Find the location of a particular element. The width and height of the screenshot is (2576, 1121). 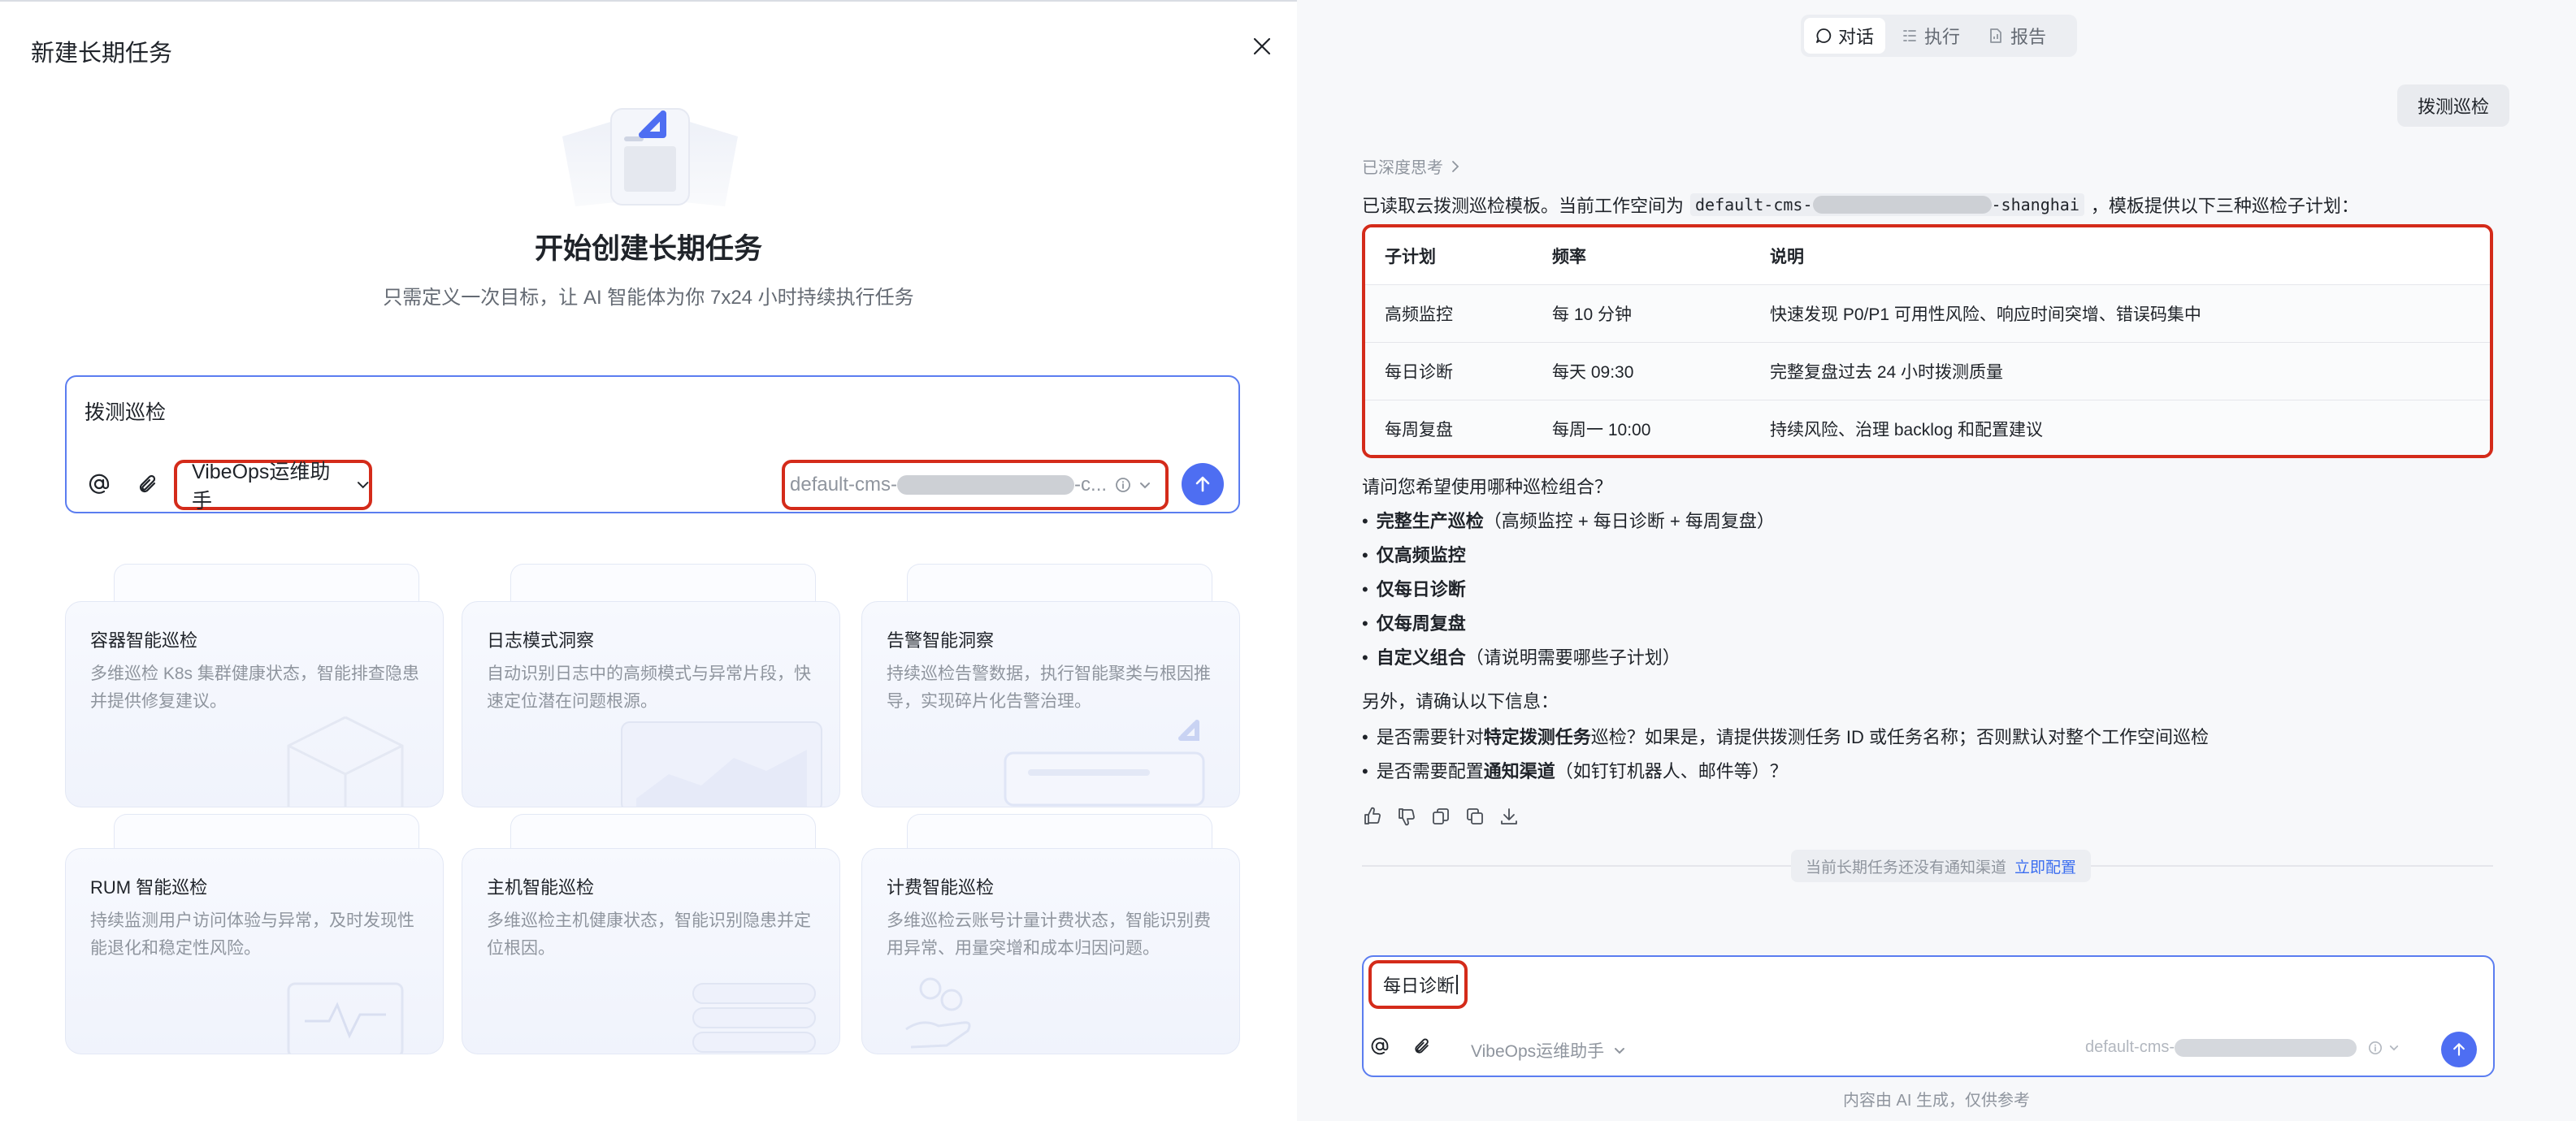

table-header: 子计划 is located at coordinates (1449, 256).